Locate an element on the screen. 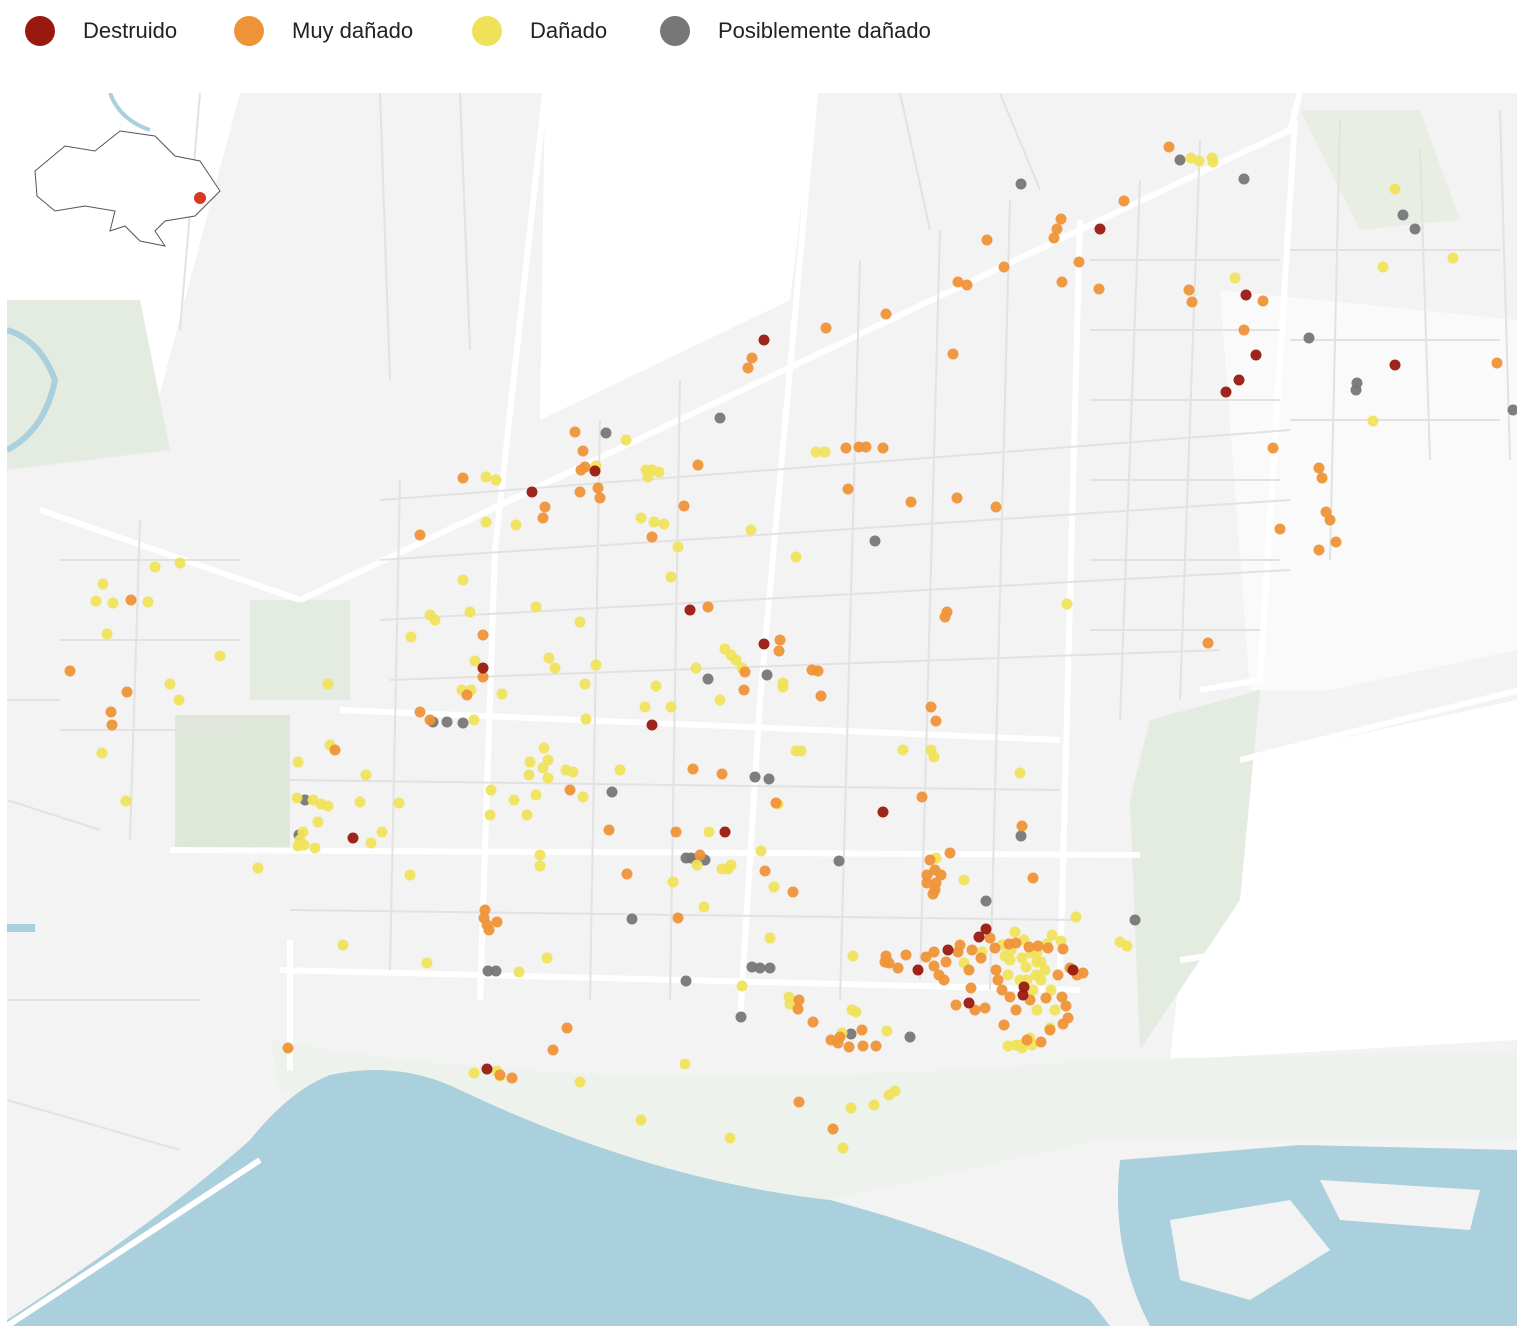 The width and height of the screenshot is (1522, 1326). legend-swatch-possibly-damaged is located at coordinates (675, 31).